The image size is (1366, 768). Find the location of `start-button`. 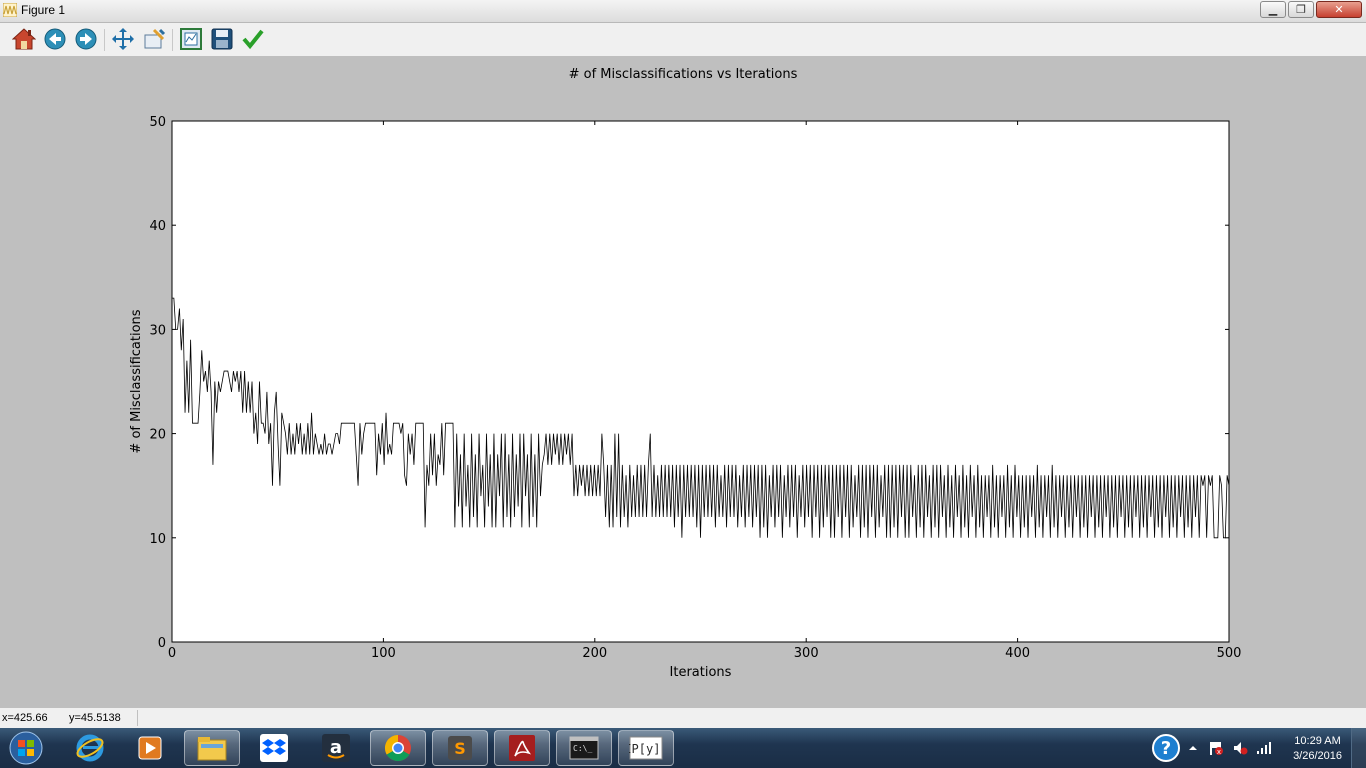

start-button is located at coordinates (26, 748).